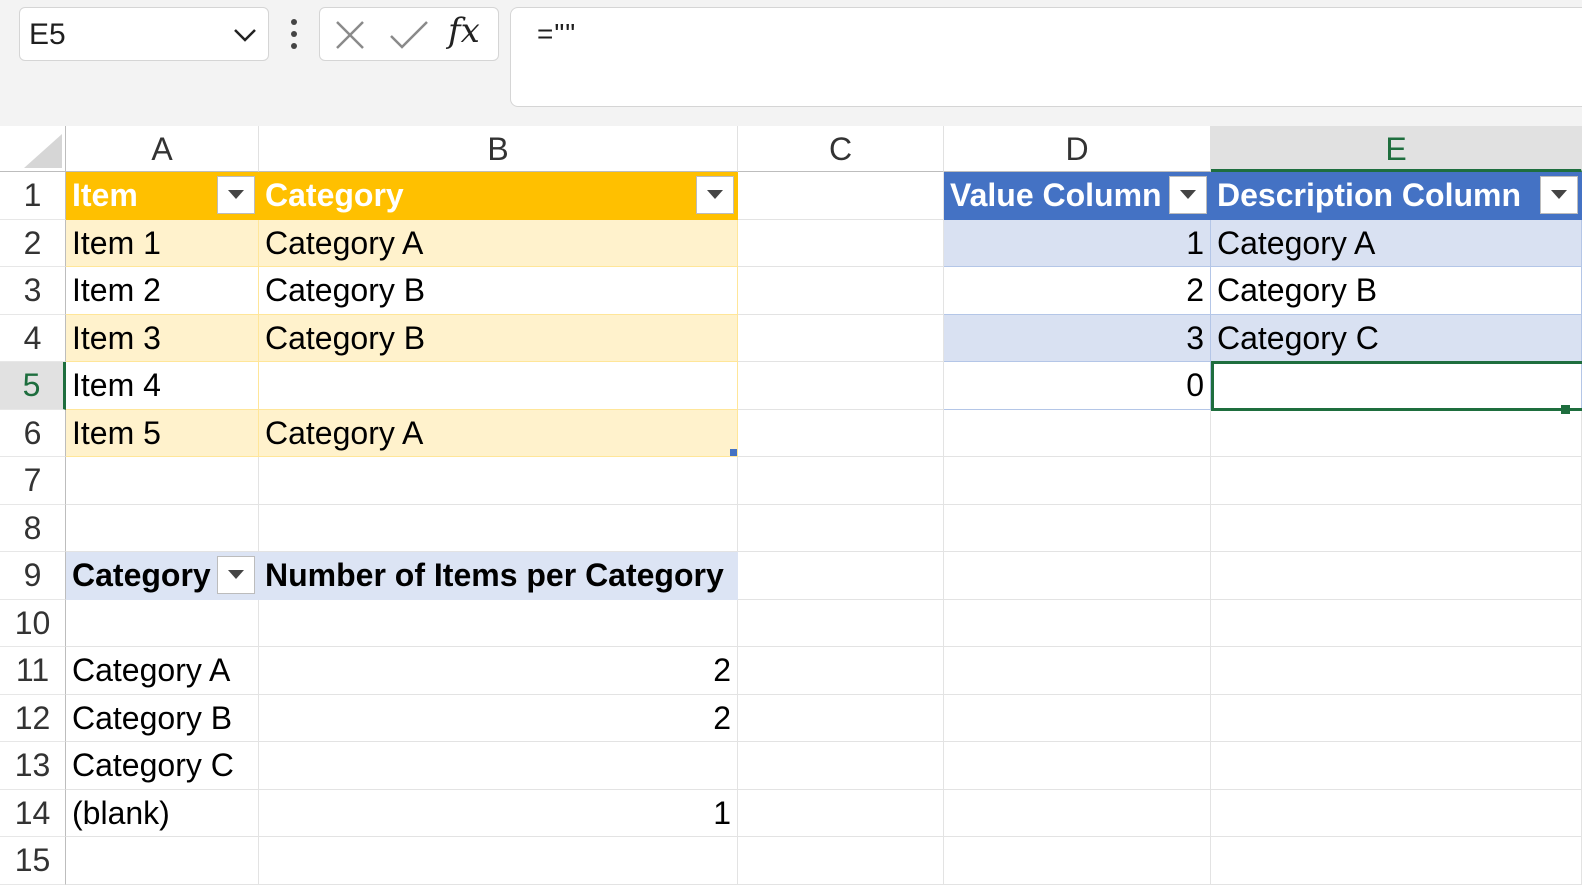 This screenshot has width=1582, height=895. I want to click on row-header-12: 12, so click(33, 718).